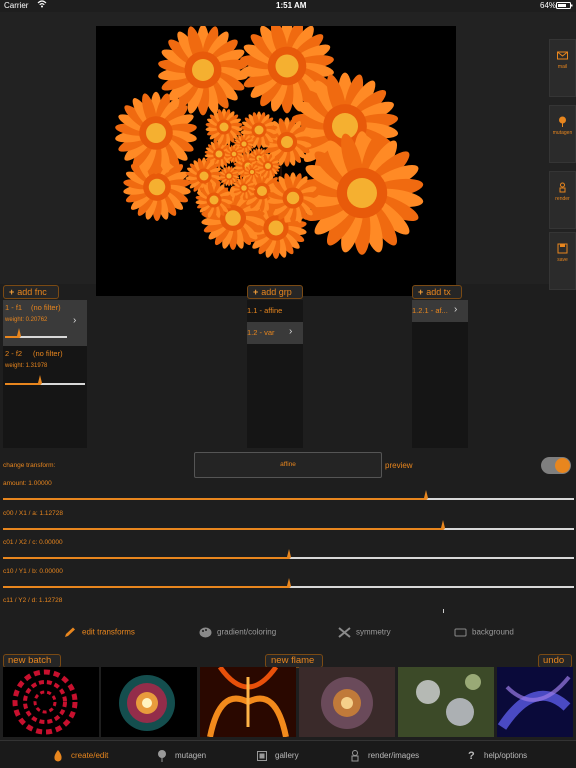 This screenshot has width=576, height=768. I want to click on function-weight-label: weight: 0.20762, so click(26, 320).